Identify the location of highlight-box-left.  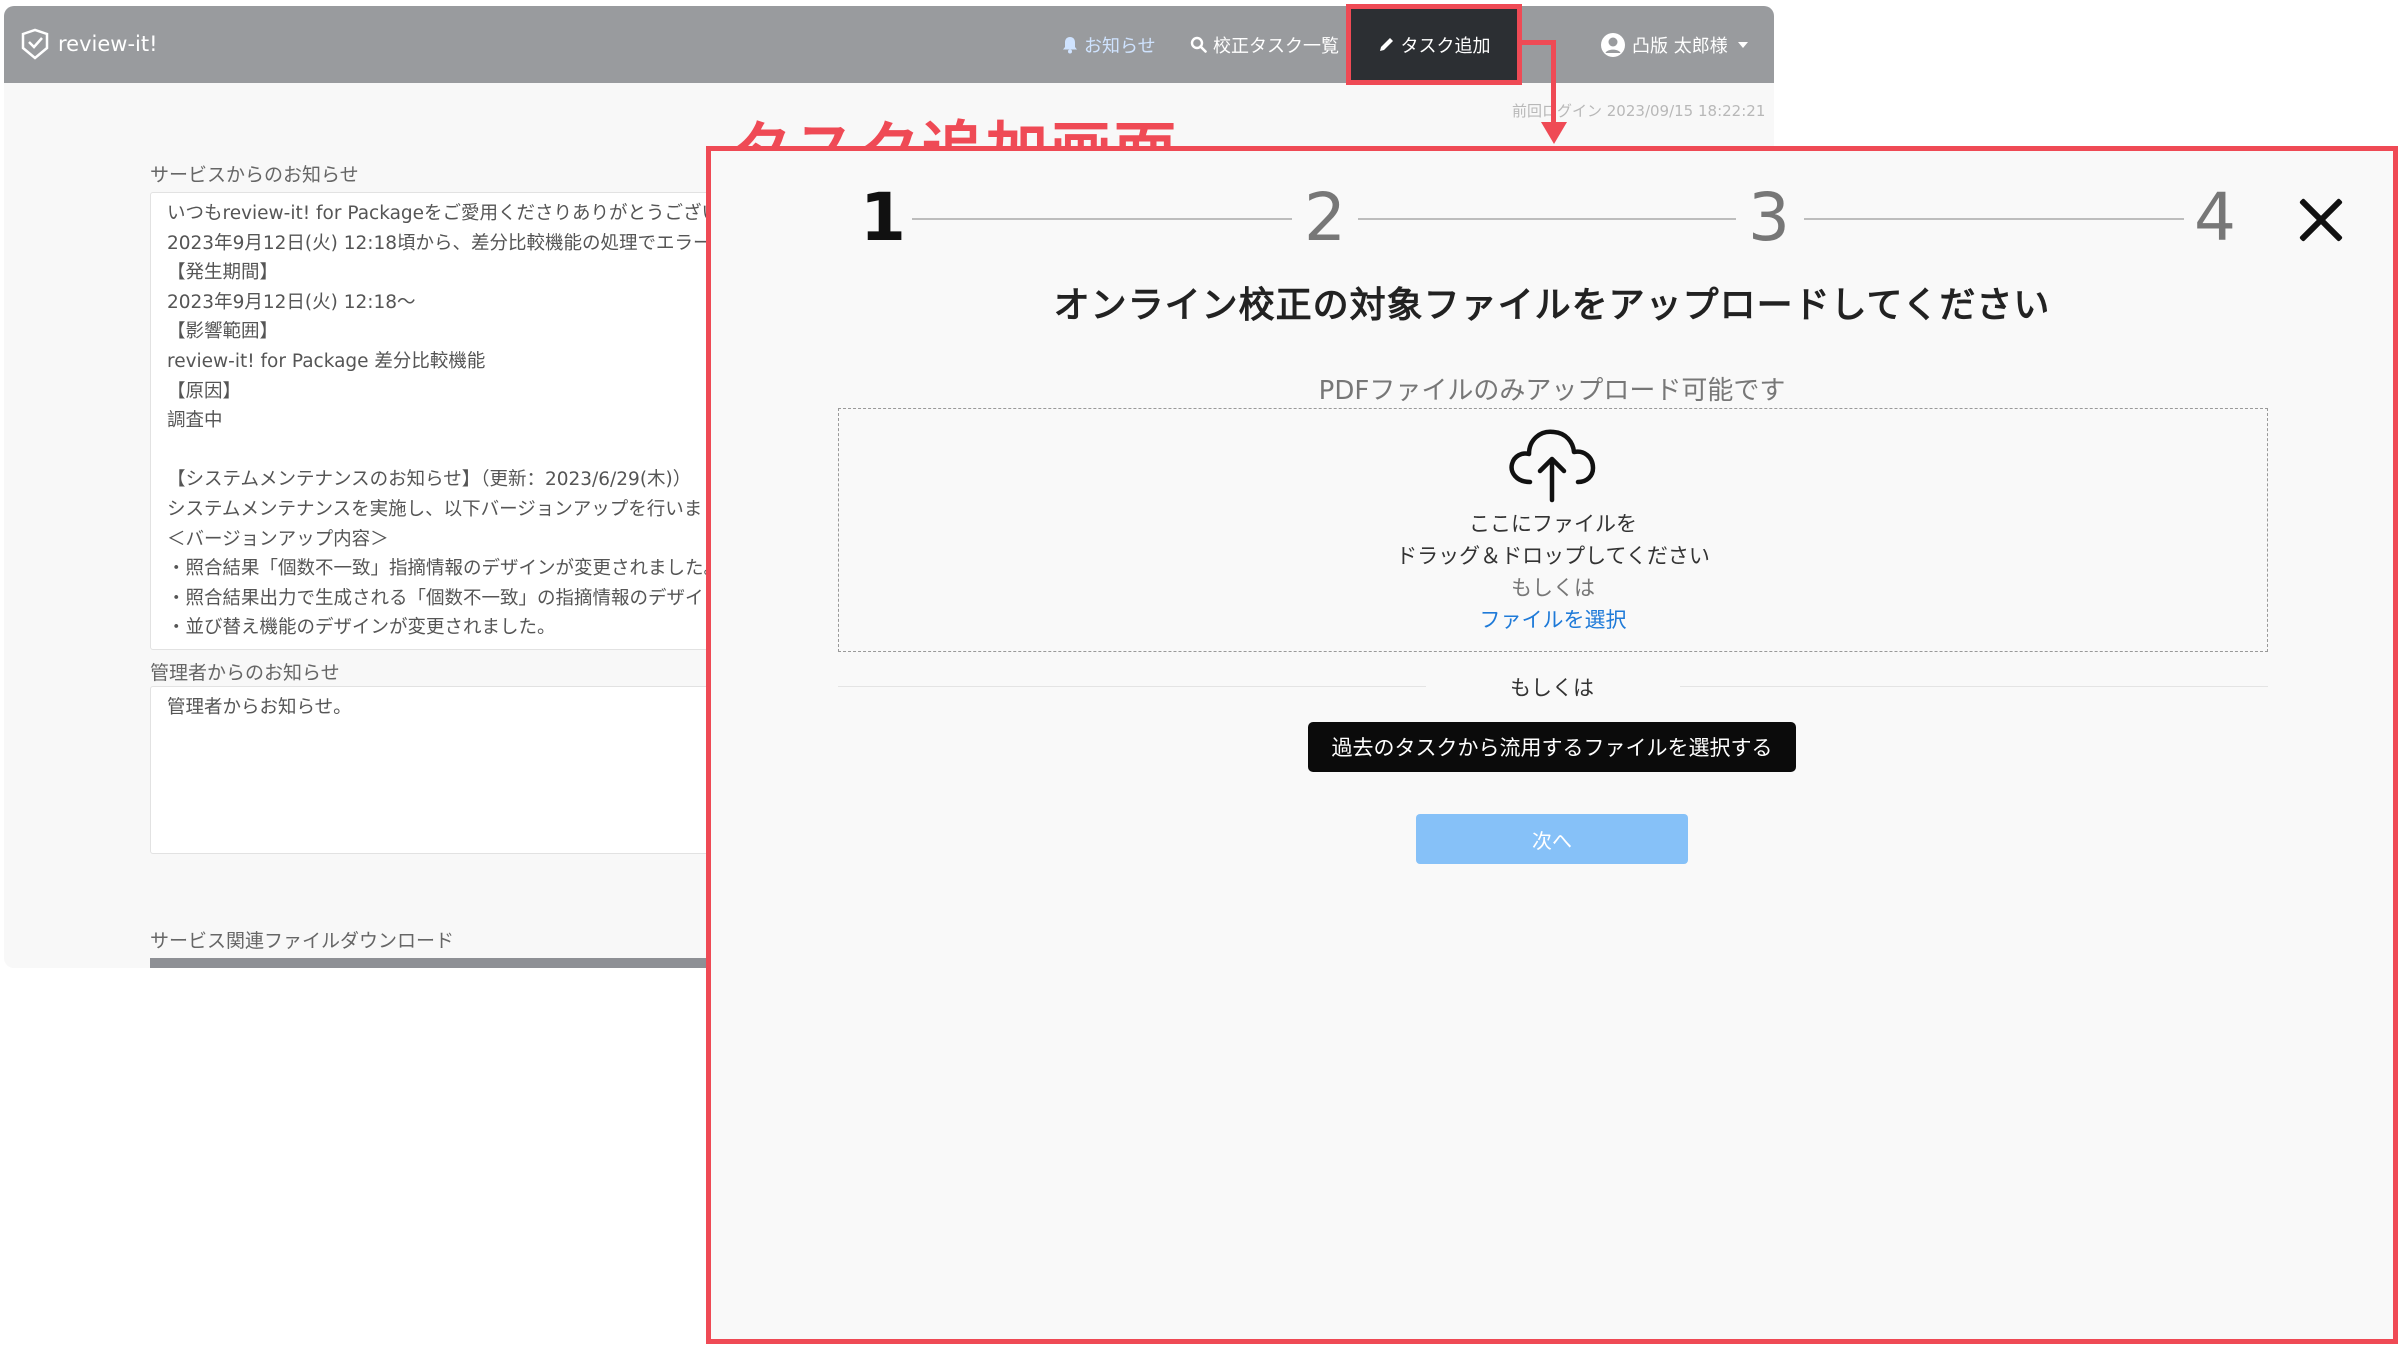
(1348, 44).